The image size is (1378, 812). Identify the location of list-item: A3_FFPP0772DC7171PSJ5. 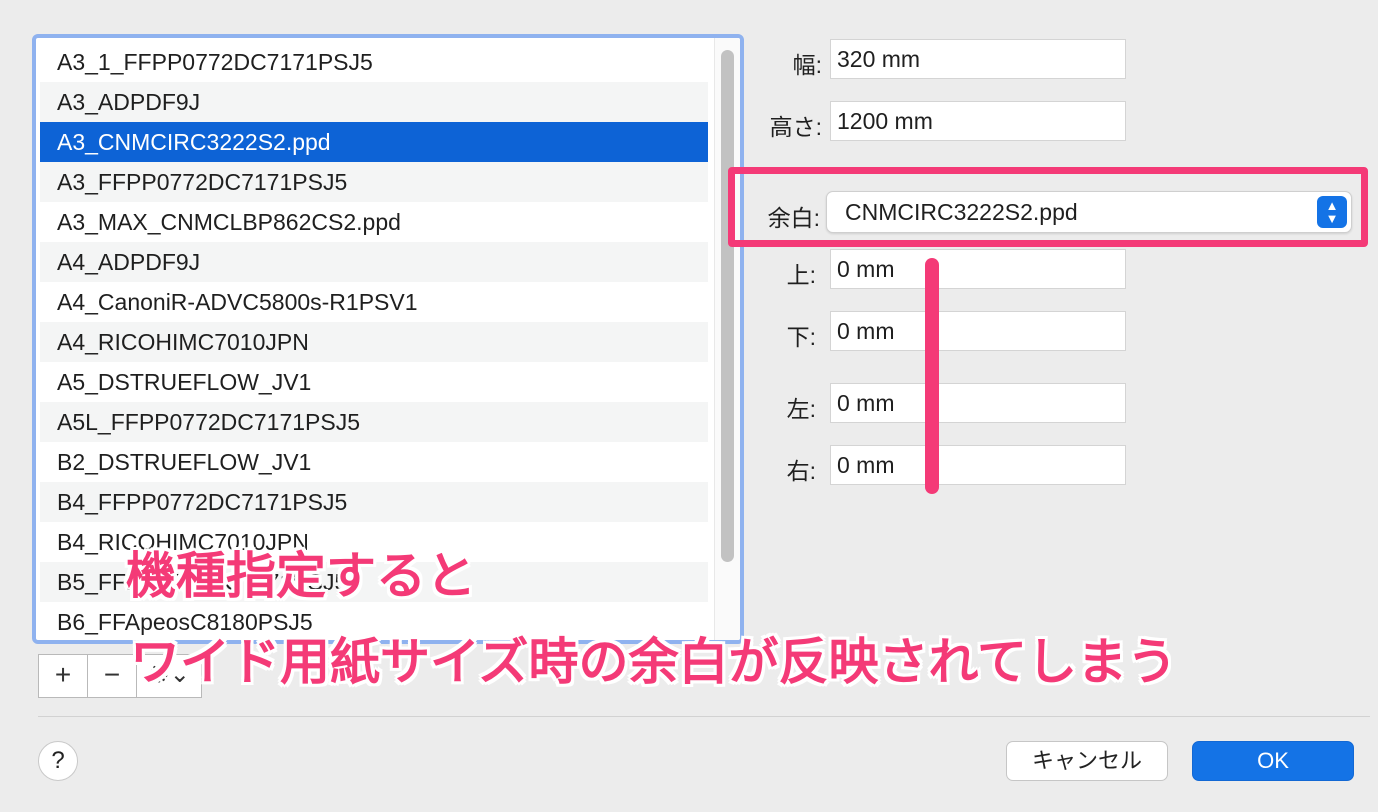
(374, 182).